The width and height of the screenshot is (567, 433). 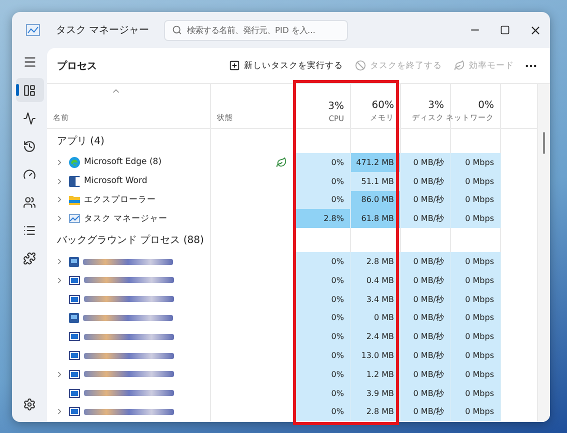 I want to click on column-total: 0%, so click(x=486, y=105).